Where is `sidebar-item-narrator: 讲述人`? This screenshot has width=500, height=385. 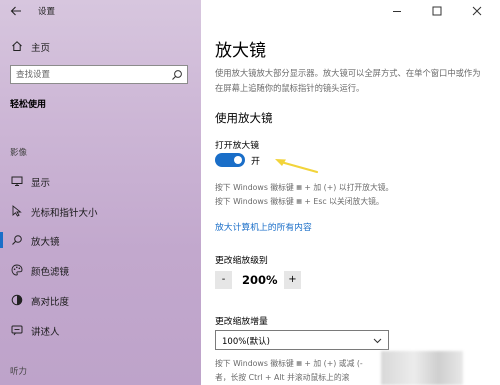
sidebar-item-narrator: 讲述人 is located at coordinates (100, 330).